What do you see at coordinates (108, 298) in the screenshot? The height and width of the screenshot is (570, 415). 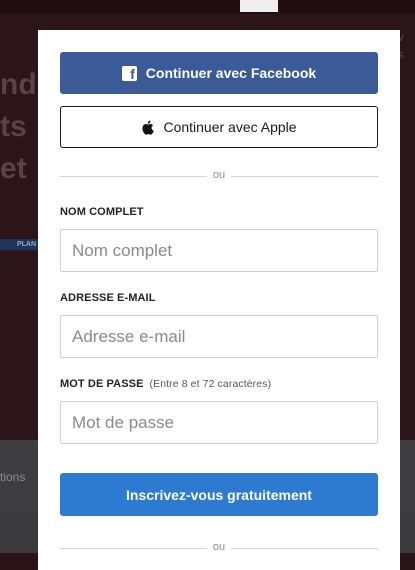 I see `email-label: ADRESSE E-MAIL` at bounding box center [108, 298].